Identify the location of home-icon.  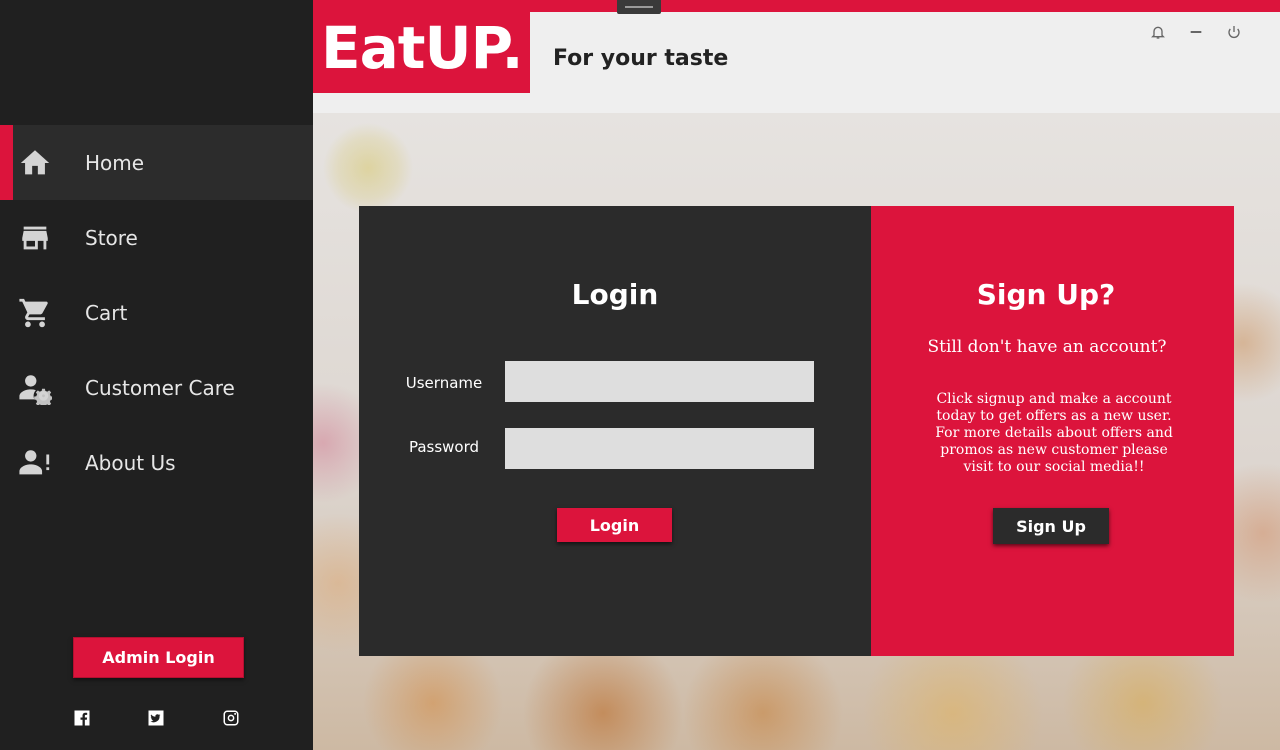
(35, 163).